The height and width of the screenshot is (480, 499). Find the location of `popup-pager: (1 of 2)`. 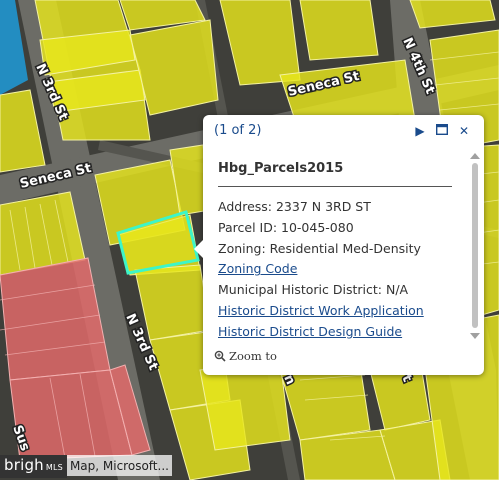

popup-pager: (1 of 2) is located at coordinates (238, 130).